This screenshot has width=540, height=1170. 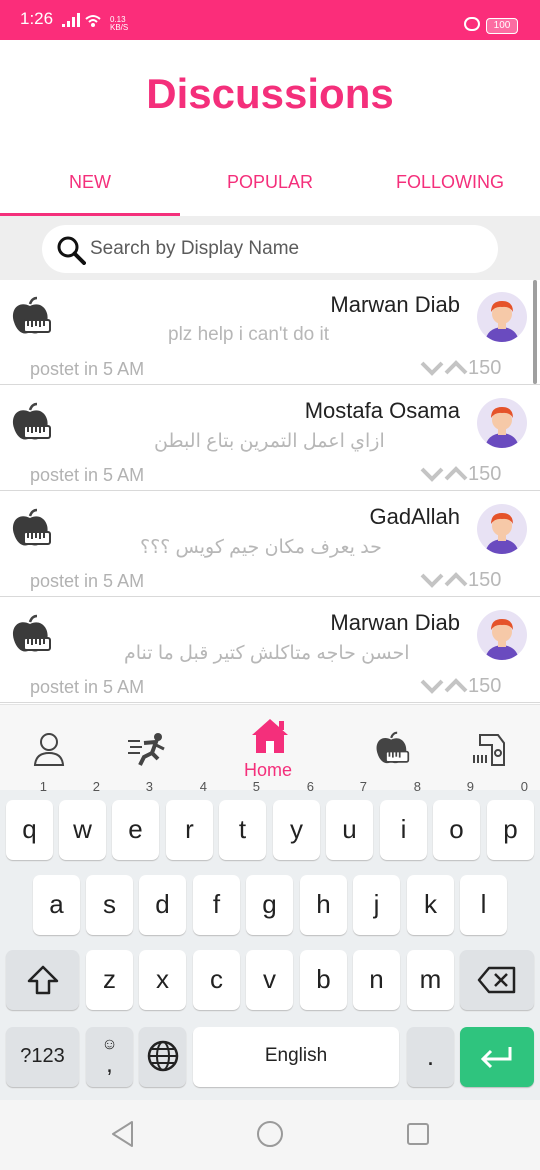 What do you see at coordinates (430, 905) in the screenshot?
I see `key-k: k` at bounding box center [430, 905].